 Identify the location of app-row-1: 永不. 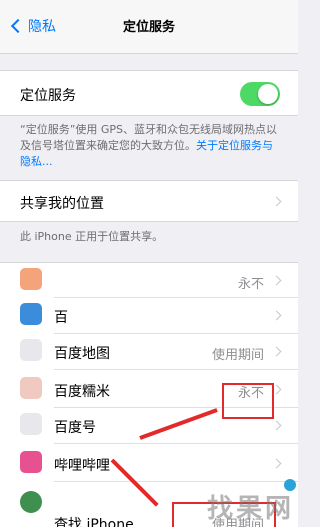
(149, 280).